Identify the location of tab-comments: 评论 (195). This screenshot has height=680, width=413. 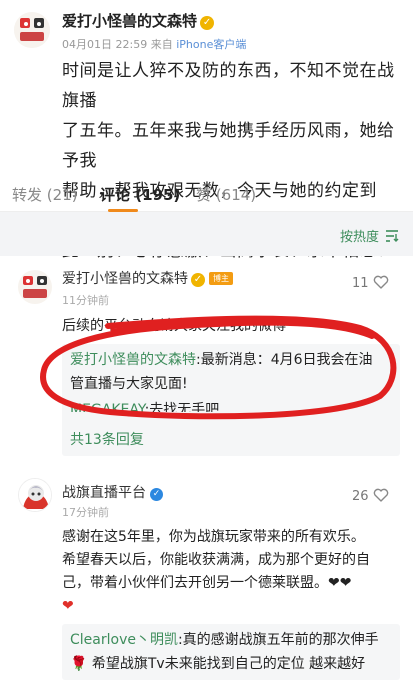
(140, 194).